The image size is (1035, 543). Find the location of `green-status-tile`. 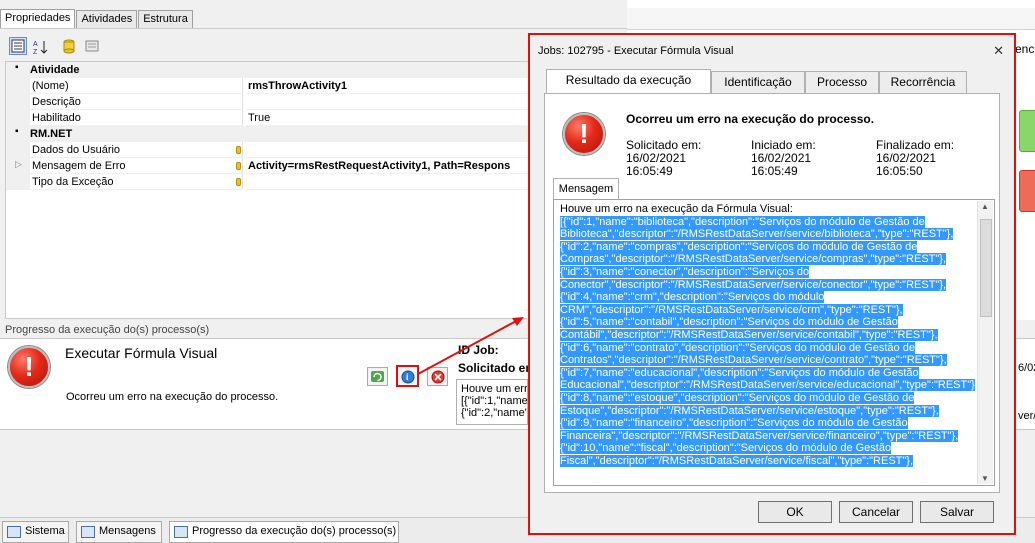

green-status-tile is located at coordinates (1027, 131).